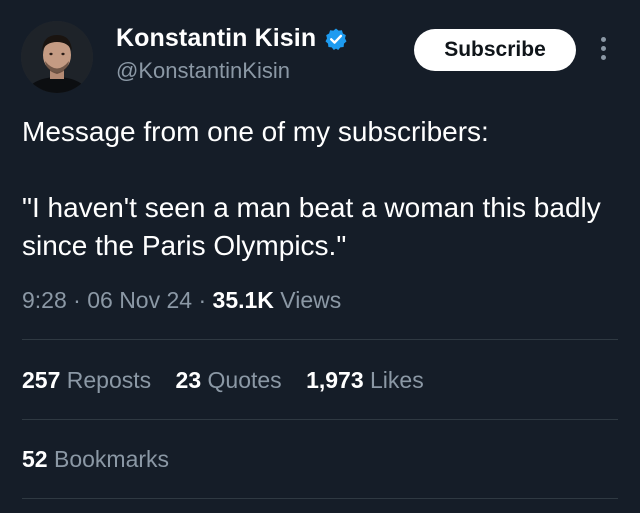 This screenshot has width=640, height=513. I want to click on quotes-stat: 23 Quotes, so click(229, 380).